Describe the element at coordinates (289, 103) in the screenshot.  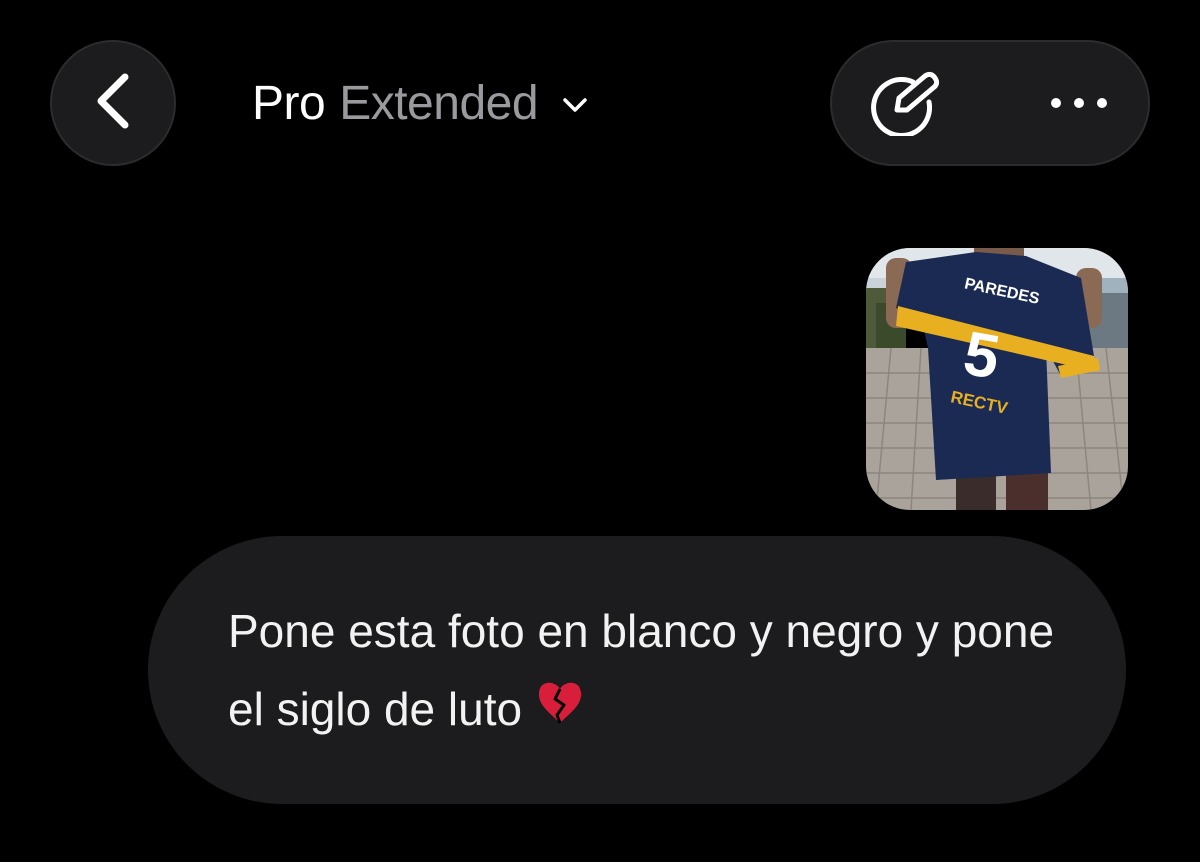
I see `model-name-primary: Pro` at that location.